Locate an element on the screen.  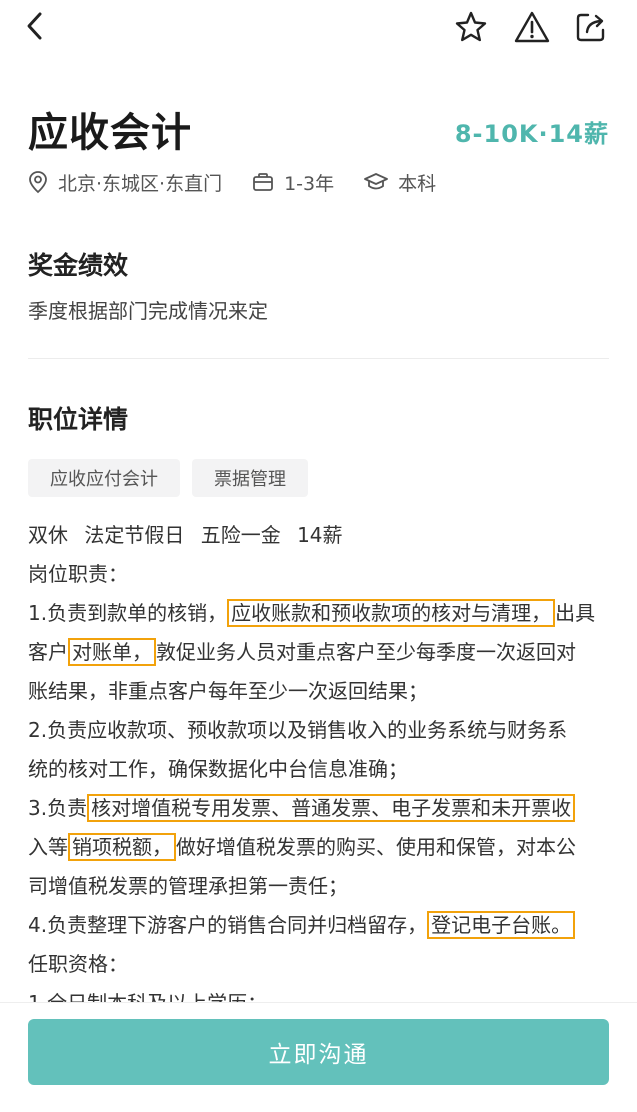
education-info: 本科 is located at coordinates (400, 182).